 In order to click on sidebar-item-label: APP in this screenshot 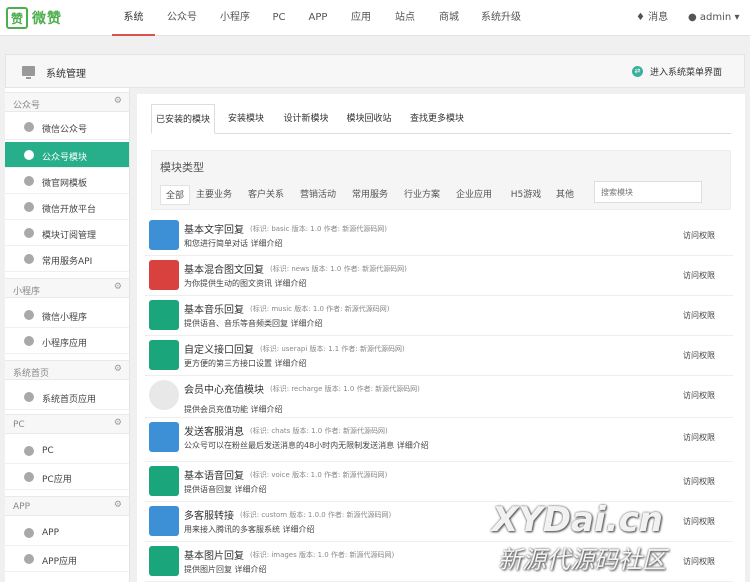, I will do `click(51, 533)`.